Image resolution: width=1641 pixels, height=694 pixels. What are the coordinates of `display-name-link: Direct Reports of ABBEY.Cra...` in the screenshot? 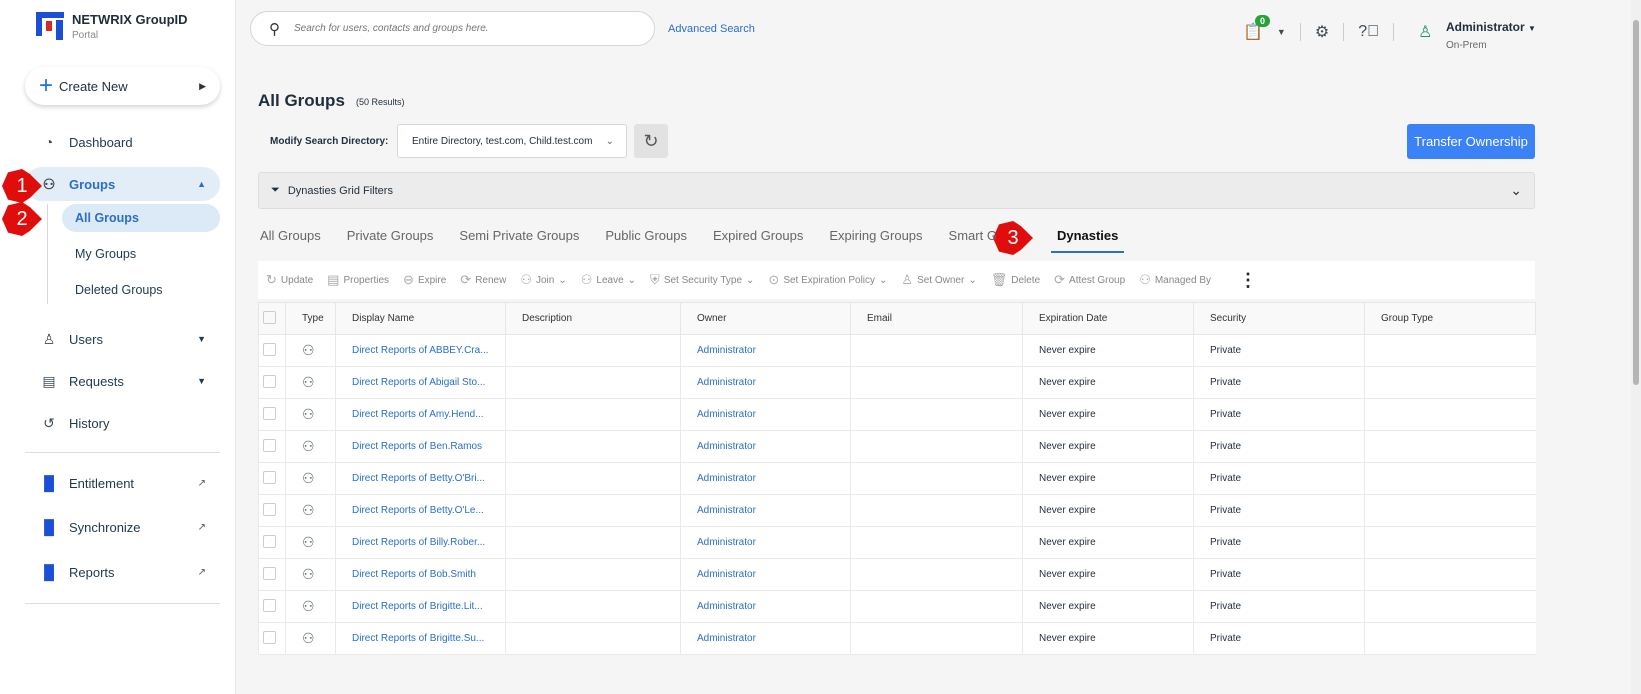 It's located at (420, 350).